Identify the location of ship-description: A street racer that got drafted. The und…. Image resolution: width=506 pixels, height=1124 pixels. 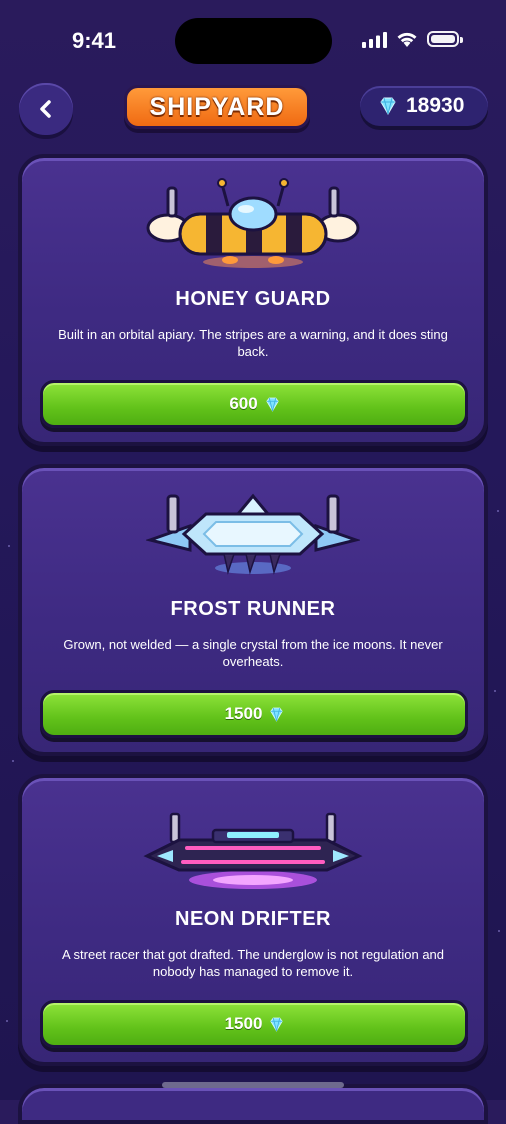
(253, 963).